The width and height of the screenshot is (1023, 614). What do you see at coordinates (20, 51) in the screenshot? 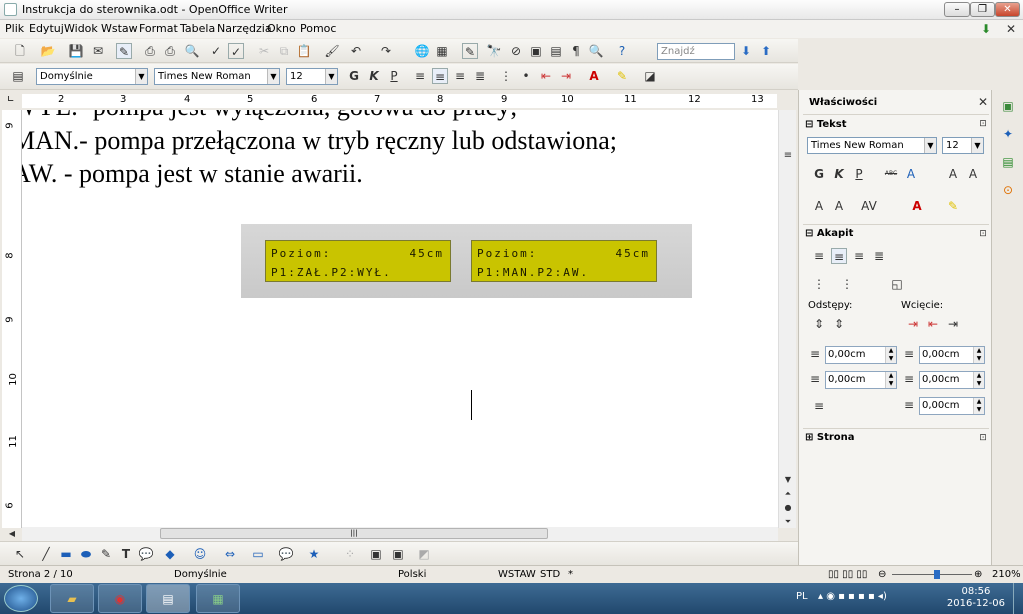
I see `new-document-icon: 🗋` at bounding box center [20, 51].